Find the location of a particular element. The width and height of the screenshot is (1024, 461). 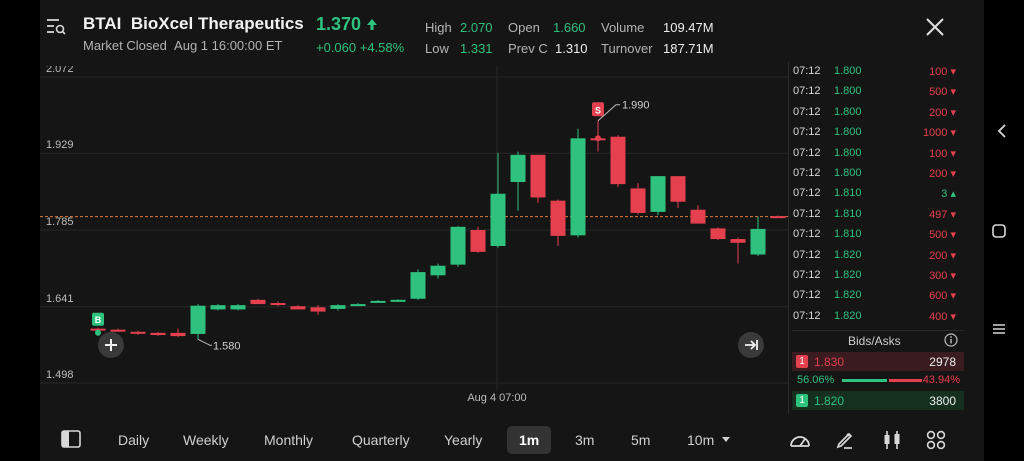

divider is located at coordinates (878, 330).